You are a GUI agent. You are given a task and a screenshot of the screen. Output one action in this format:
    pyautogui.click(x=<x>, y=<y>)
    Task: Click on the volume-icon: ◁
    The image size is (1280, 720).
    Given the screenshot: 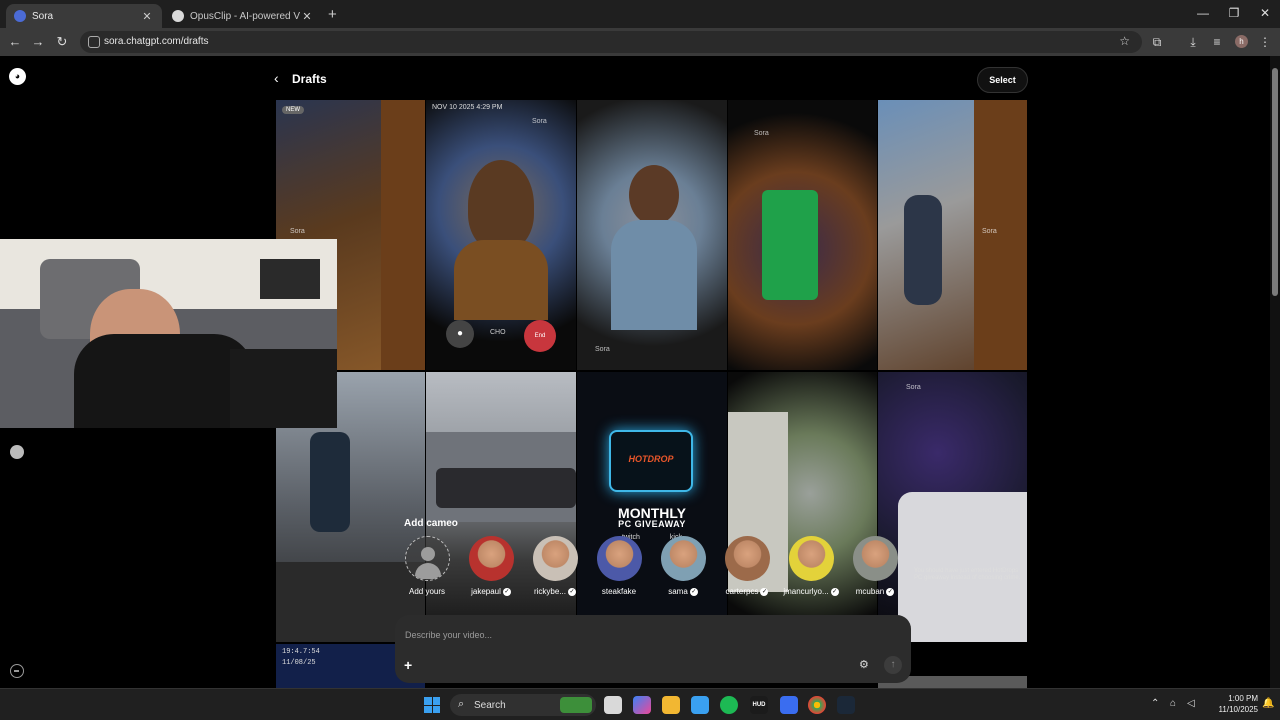 What is the action you would take?
    pyautogui.click(x=1191, y=703)
    